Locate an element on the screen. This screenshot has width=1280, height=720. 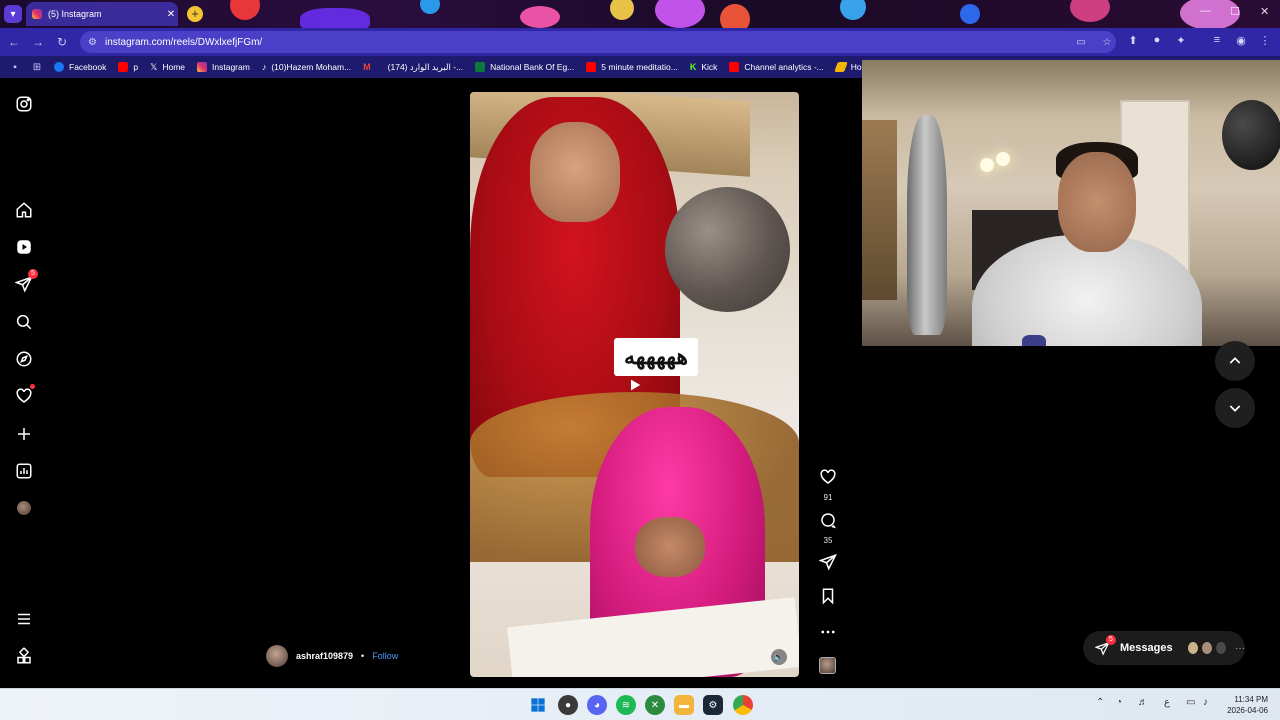
follow-button: Follow is located at coordinates (385, 656).